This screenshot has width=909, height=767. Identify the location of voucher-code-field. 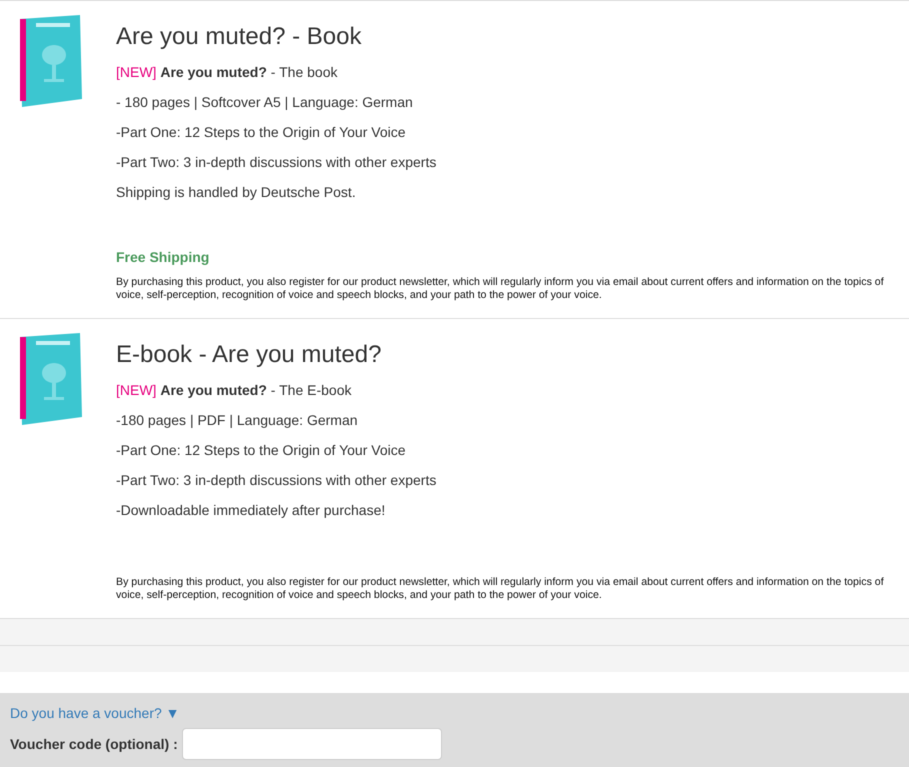
(312, 744).